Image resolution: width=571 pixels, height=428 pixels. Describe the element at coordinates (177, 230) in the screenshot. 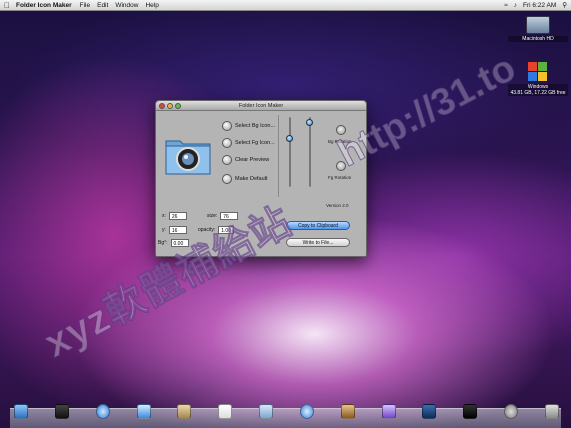

I see `y-field: 16` at that location.